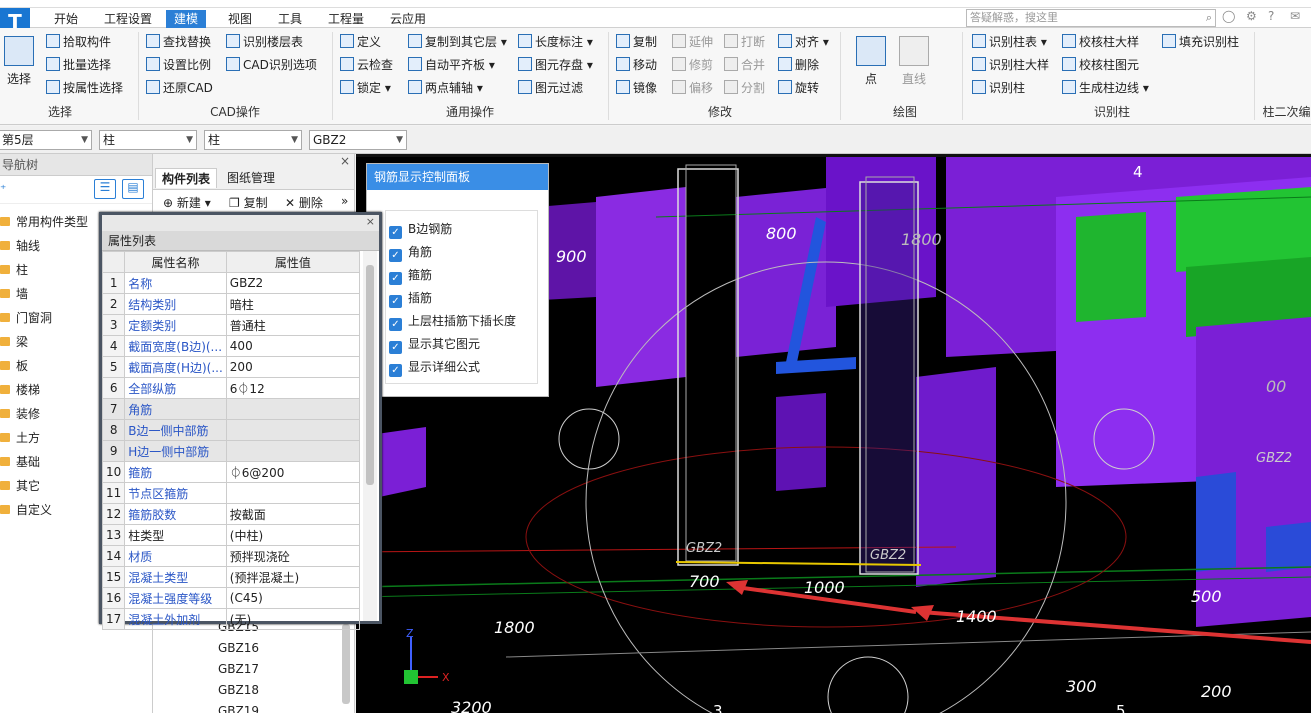 This screenshot has width=1311, height=713. Describe the element at coordinates (452, 321) in the screenshot. I see `checkbox-upper-dowel-length: ✓ 上层柱插筋下插长度` at that location.